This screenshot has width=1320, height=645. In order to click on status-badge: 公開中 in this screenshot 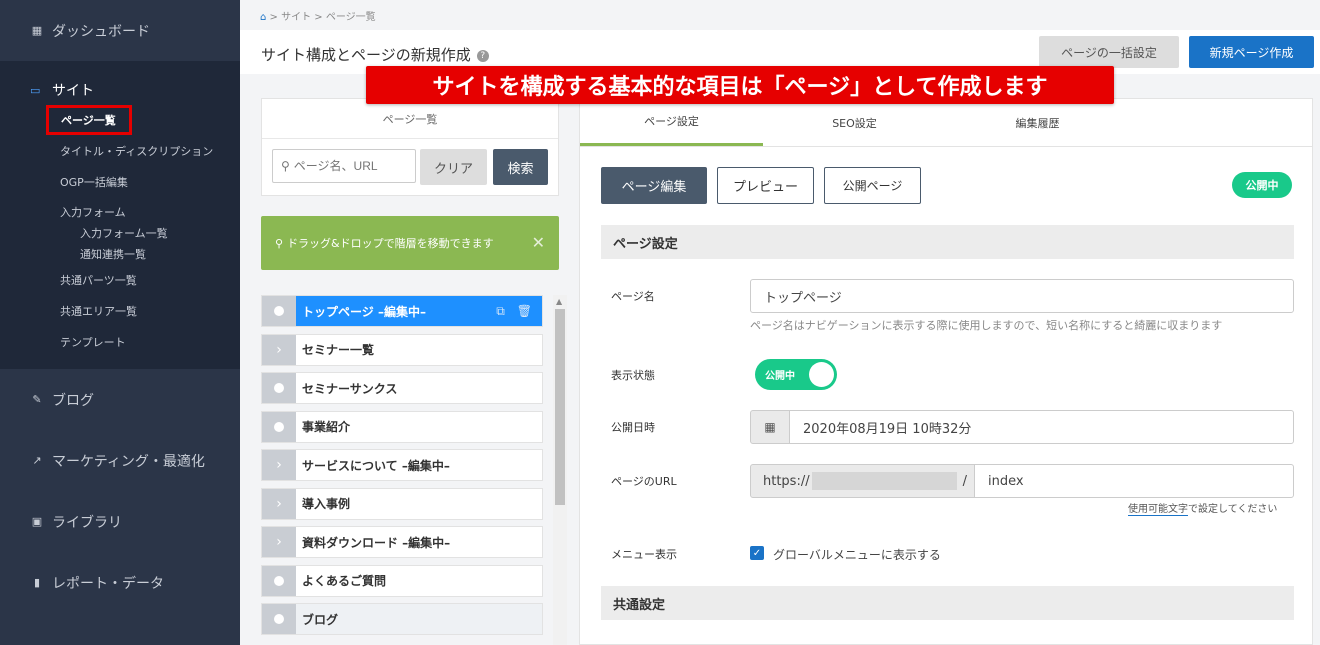, I will do `click(1262, 185)`.